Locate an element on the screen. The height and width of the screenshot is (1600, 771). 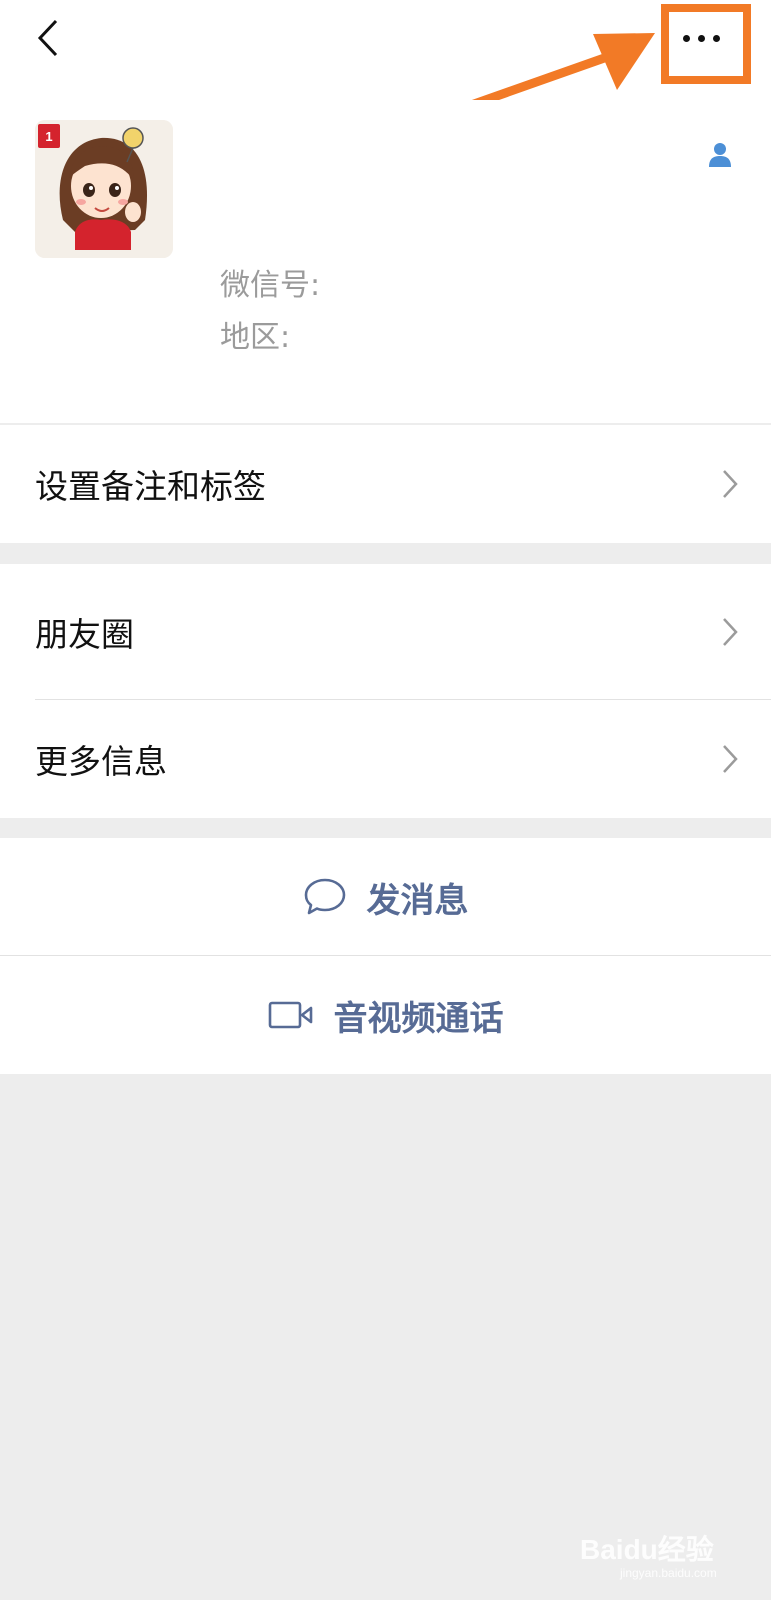
more-dots-icon is located at coordinates (701, 38).